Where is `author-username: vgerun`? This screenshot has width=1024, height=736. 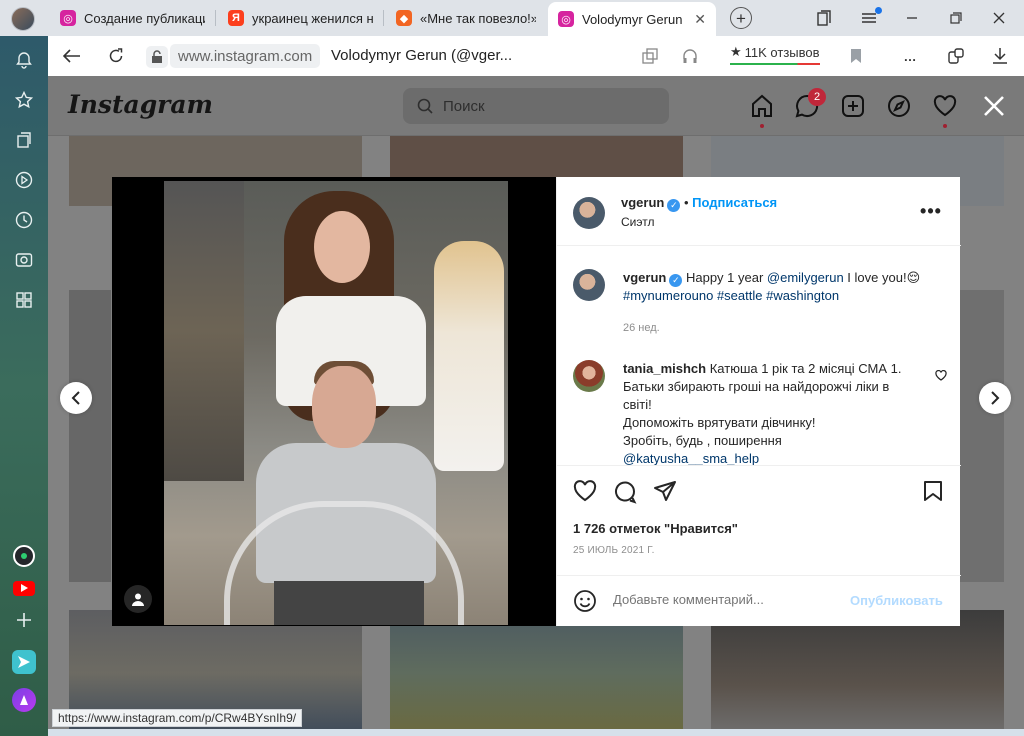
author-username: vgerun is located at coordinates (642, 202).